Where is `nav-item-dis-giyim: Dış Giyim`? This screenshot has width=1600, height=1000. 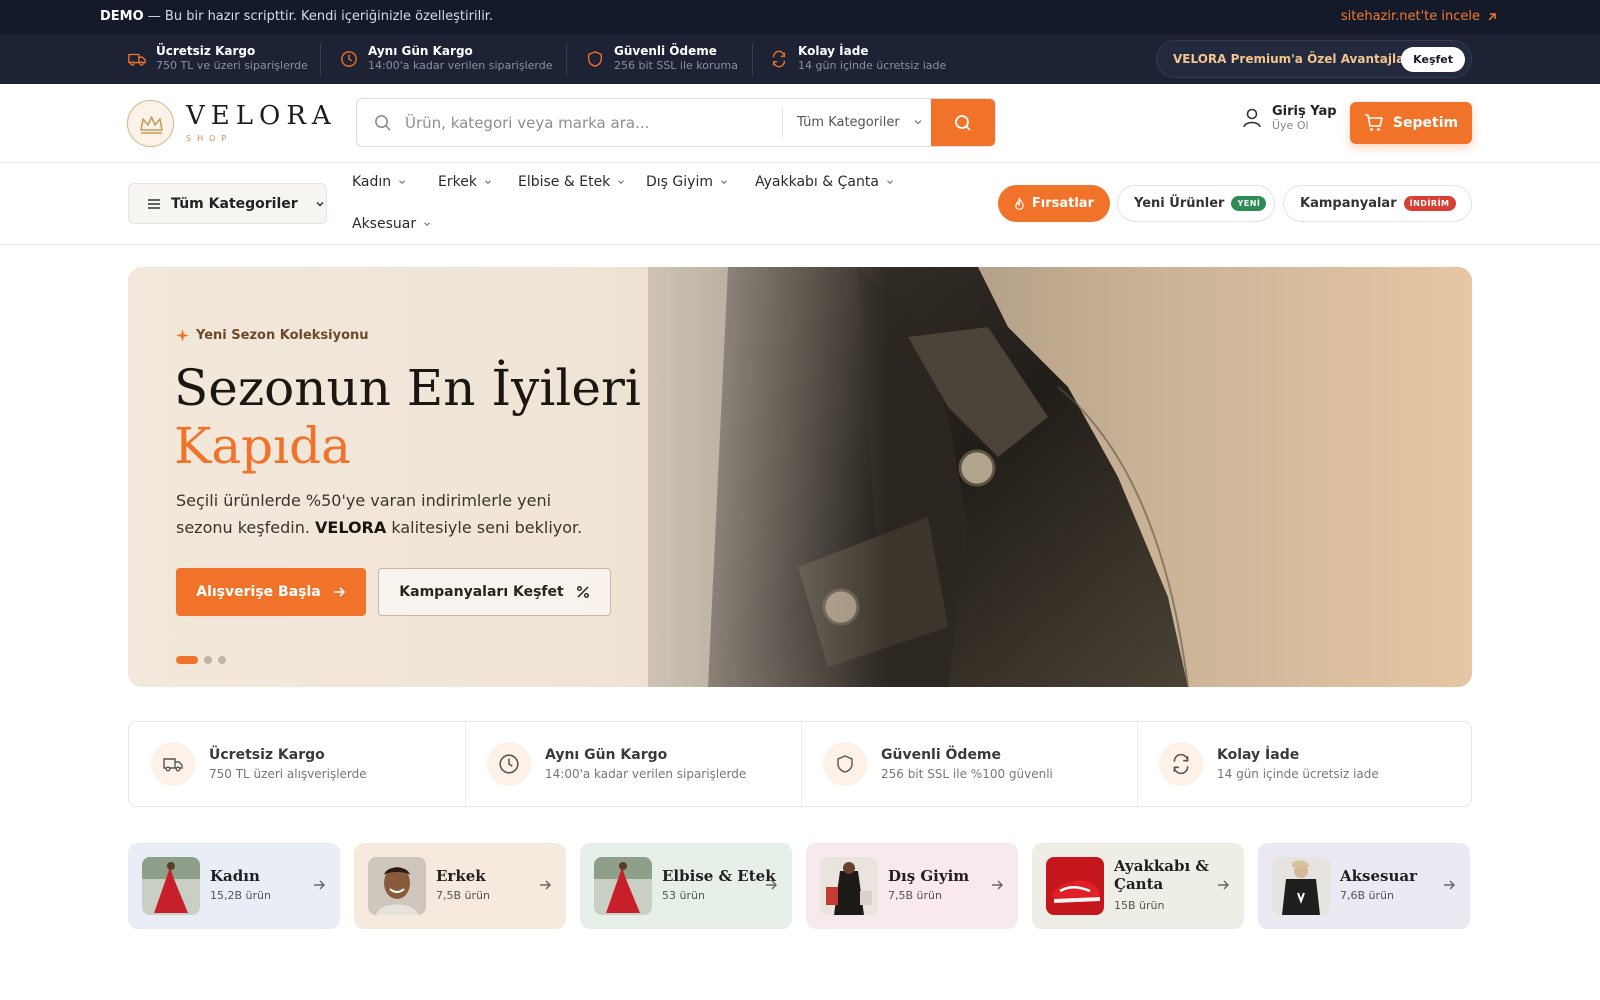 nav-item-dis-giyim: Dış Giyim is located at coordinates (687, 182).